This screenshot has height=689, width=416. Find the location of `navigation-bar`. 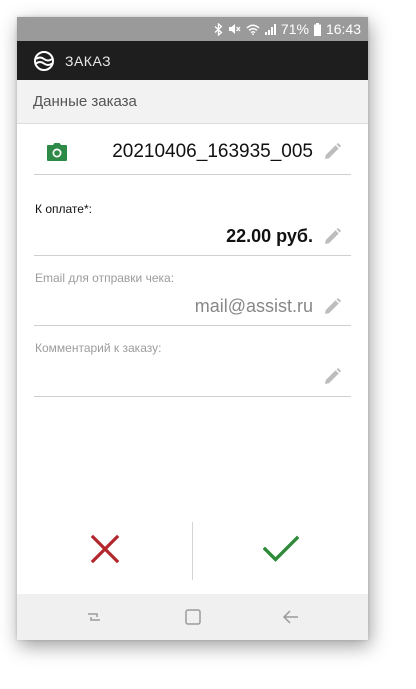

navigation-bar is located at coordinates (192, 617).